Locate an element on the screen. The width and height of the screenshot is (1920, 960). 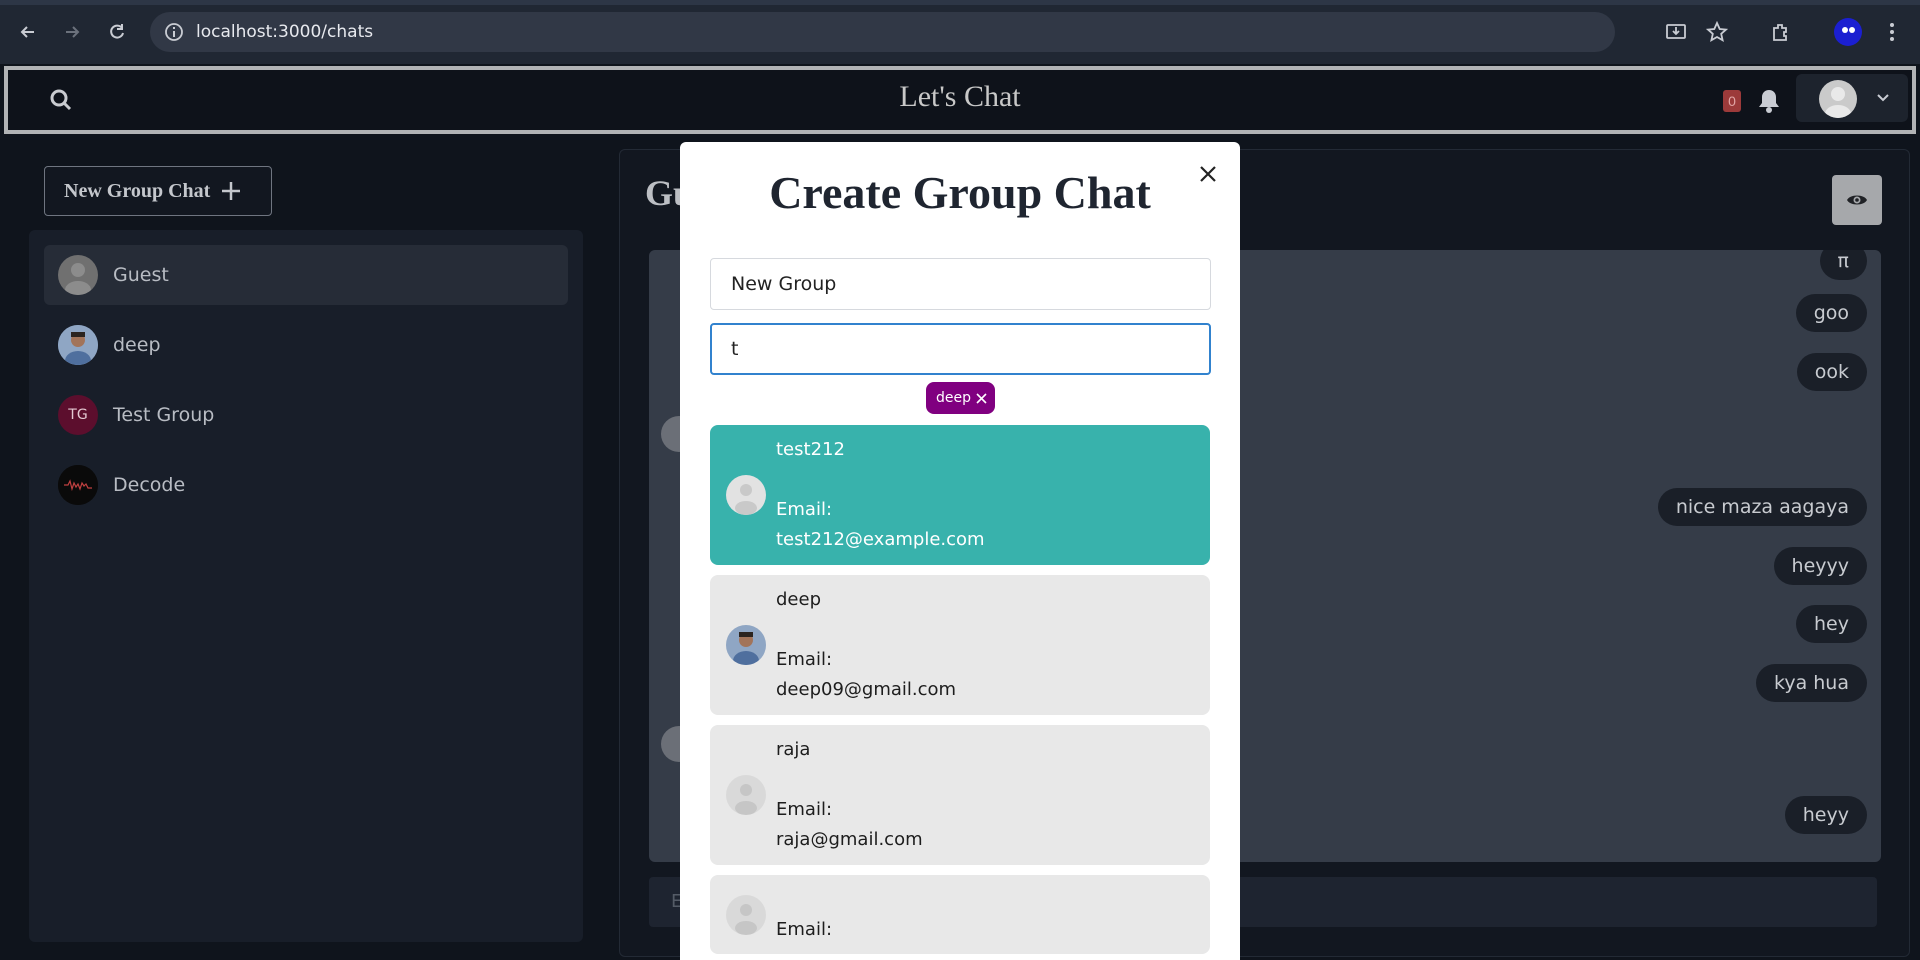
chat-item-decode: Decode is located at coordinates (306, 485).